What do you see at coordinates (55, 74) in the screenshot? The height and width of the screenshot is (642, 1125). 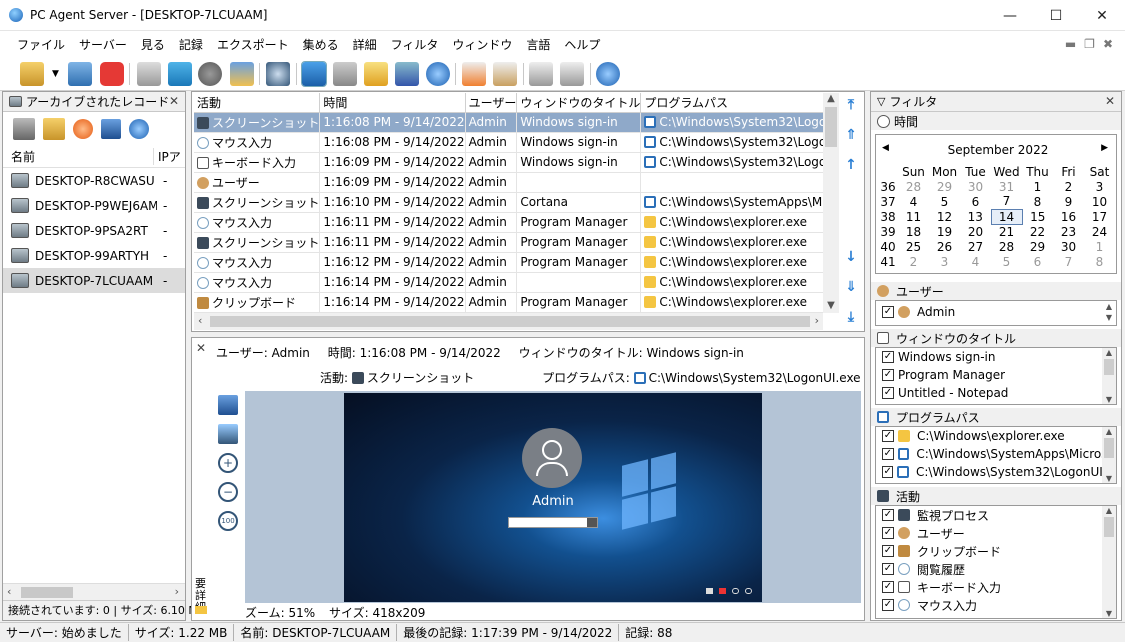 I see `dropdown-arrow-icon: ▼` at bounding box center [55, 74].